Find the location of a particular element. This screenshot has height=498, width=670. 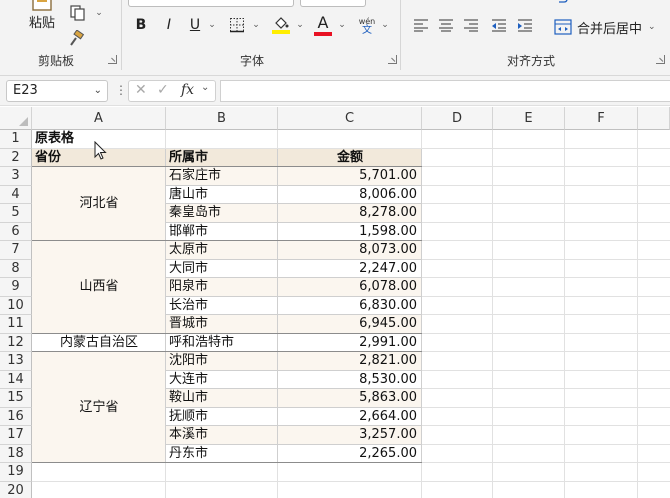

column-header-f: F is located at coordinates (601, 118).